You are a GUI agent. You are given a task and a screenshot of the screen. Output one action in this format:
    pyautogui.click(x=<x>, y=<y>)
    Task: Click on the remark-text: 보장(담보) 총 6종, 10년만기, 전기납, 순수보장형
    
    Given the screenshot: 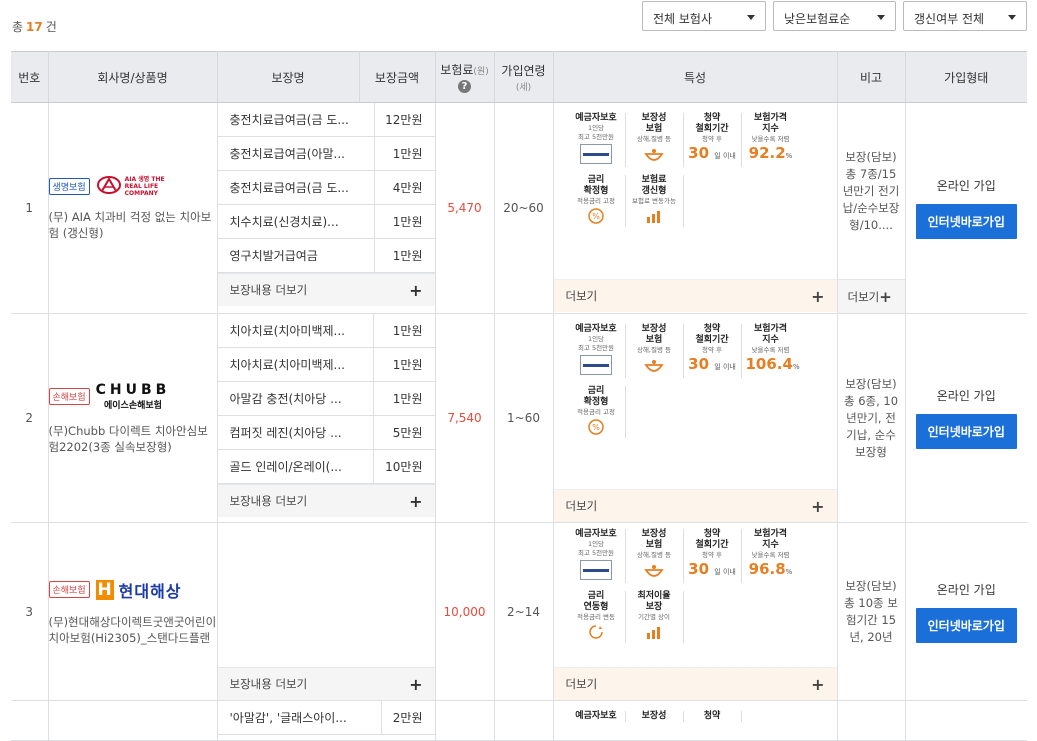 What is the action you would take?
    pyautogui.click(x=871, y=417)
    